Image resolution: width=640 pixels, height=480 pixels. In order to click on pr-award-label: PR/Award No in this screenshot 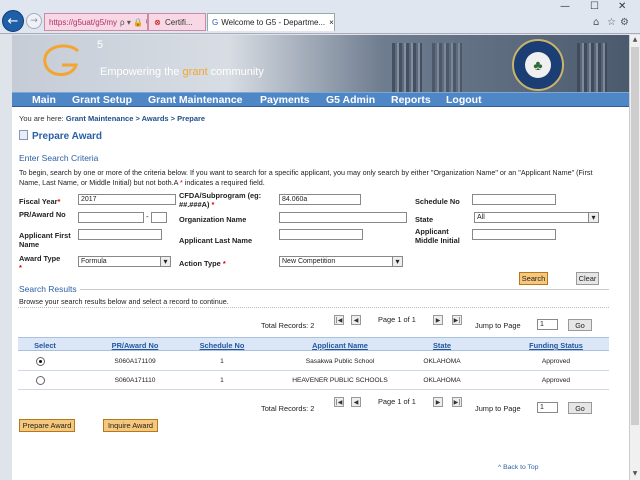, I will do `click(42, 214)`.